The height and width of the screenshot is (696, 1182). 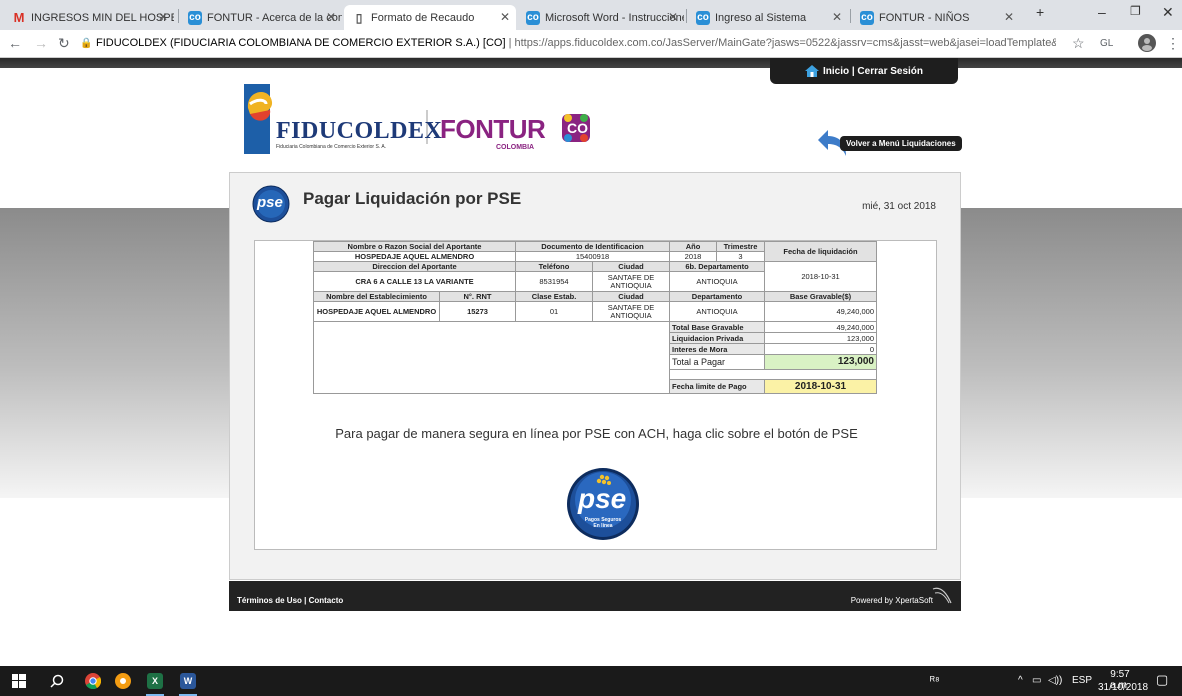 I want to click on fiducoldex-logo-text: FIDUCOLDEX, so click(x=359, y=131).